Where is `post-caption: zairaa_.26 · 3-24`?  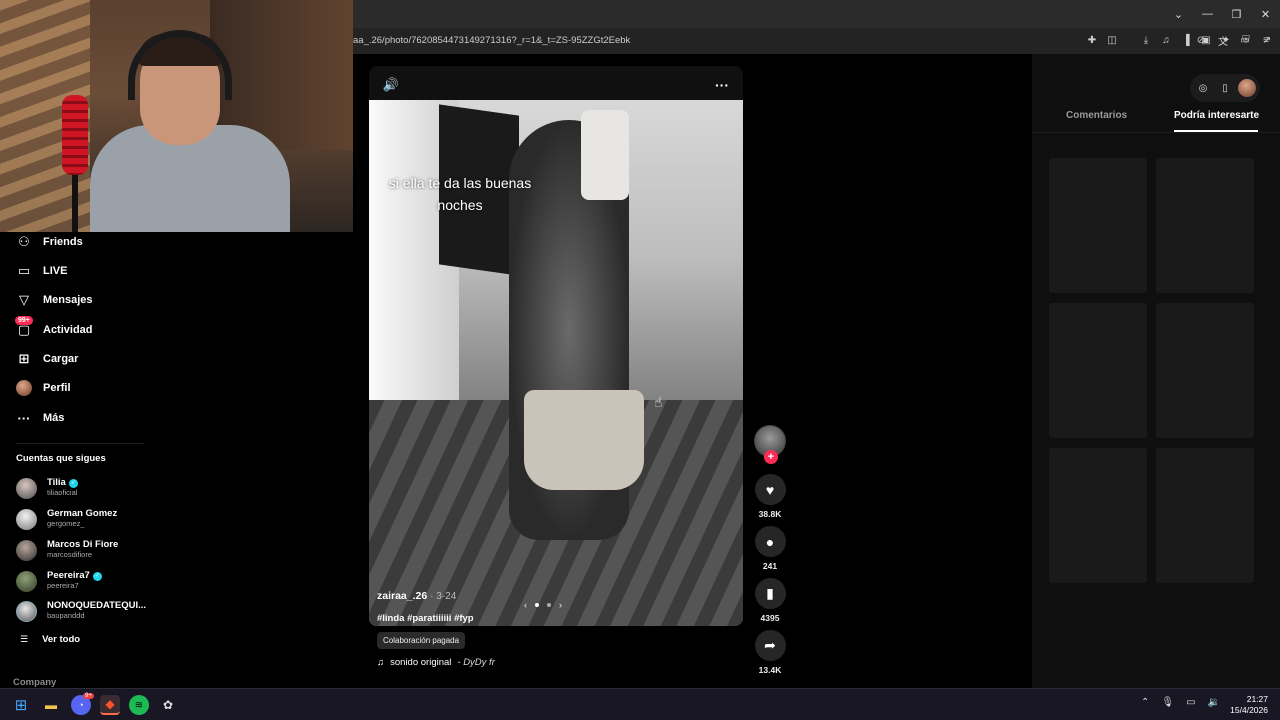
post-caption: zairaa_.26 · 3-24 is located at coordinates (416, 596).